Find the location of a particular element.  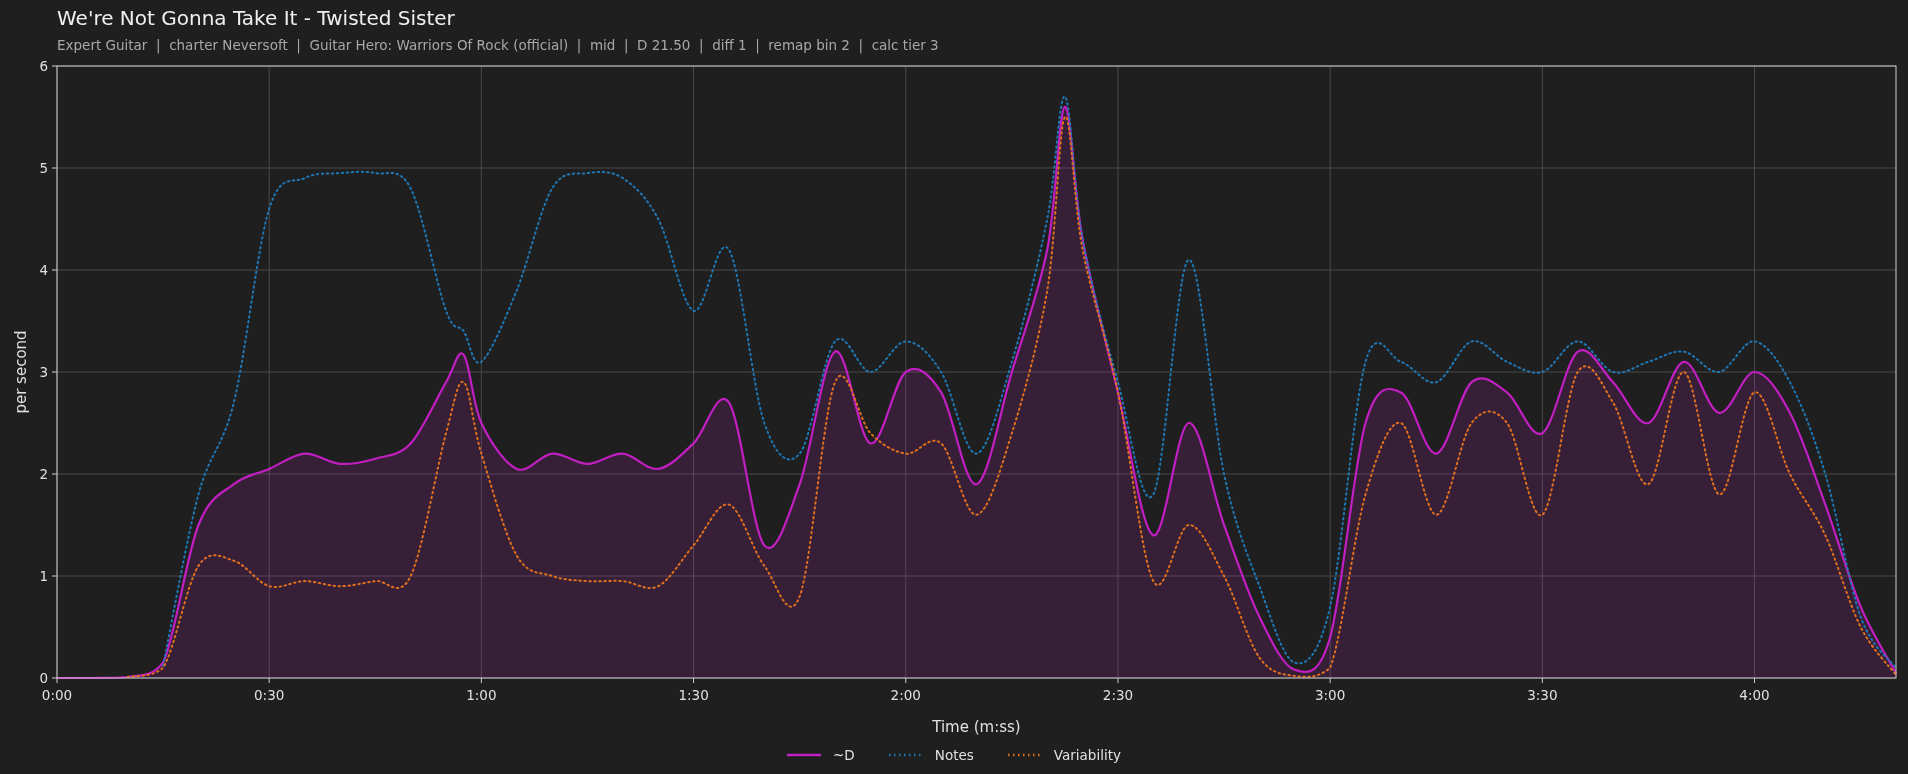

tick-label: 3:00 is located at coordinates (1330, 695).